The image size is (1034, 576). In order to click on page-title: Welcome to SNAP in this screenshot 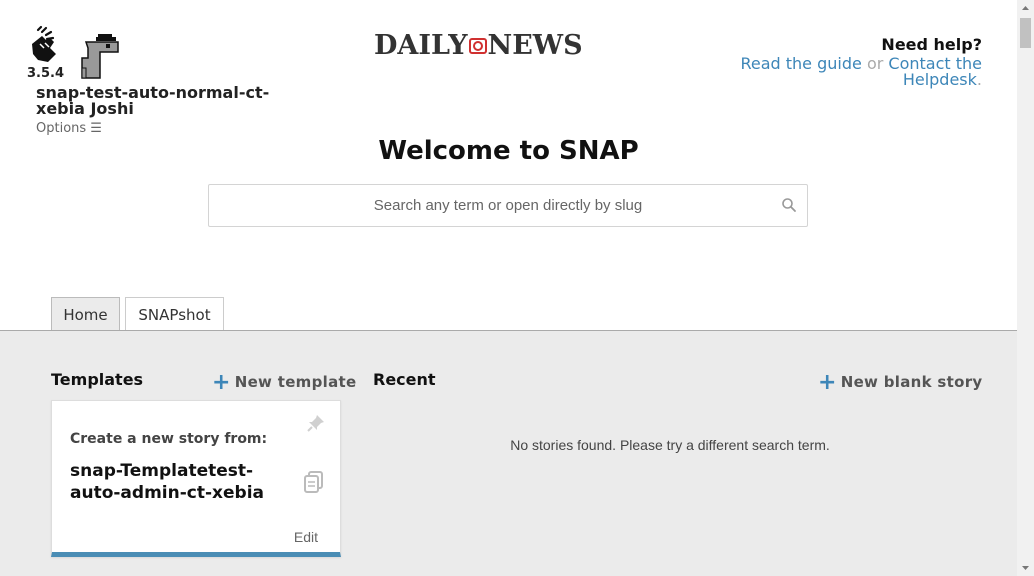, I will do `click(508, 151)`.